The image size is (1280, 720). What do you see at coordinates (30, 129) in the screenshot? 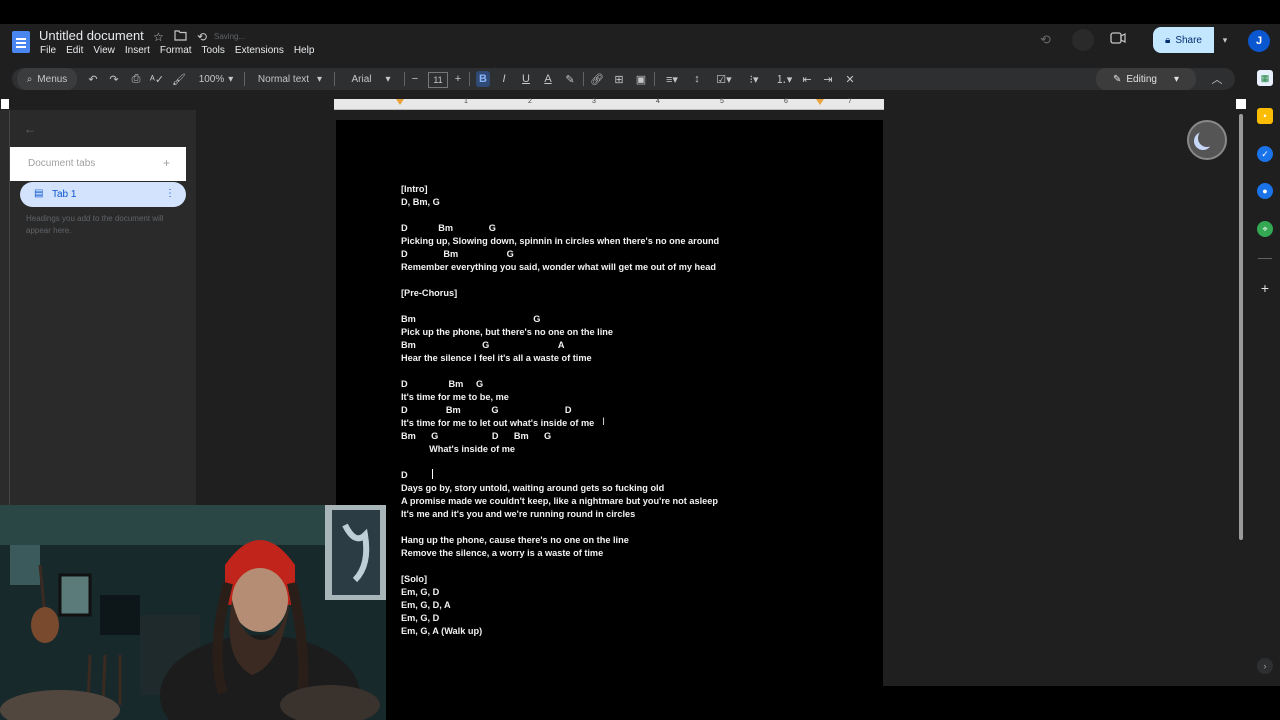
I see `back-arrow-icon: ←` at bounding box center [30, 129].